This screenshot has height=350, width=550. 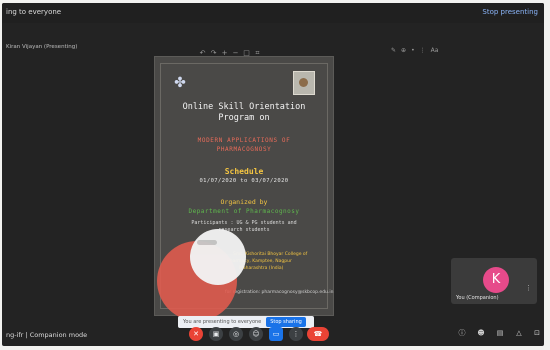 I want to click on presenter-label: Kiran Vijayan (Presenting), so click(x=42, y=47).